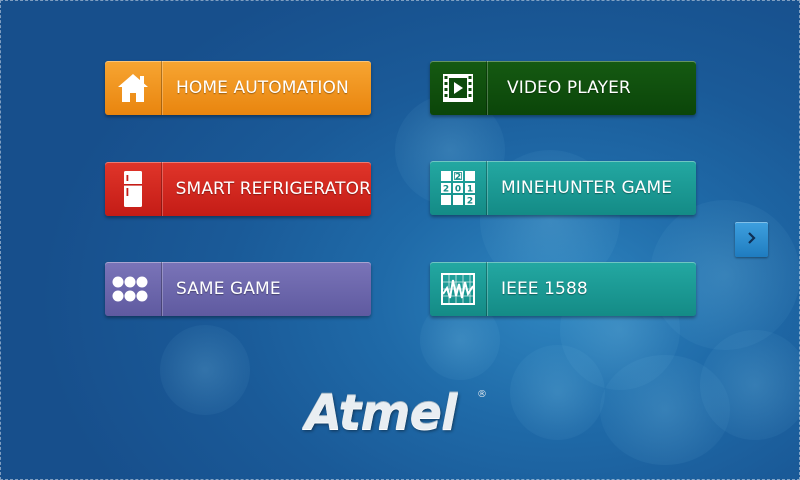 This screenshot has height=480, width=800. What do you see at coordinates (133, 189) in the screenshot?
I see `refrigerator-icon` at bounding box center [133, 189].